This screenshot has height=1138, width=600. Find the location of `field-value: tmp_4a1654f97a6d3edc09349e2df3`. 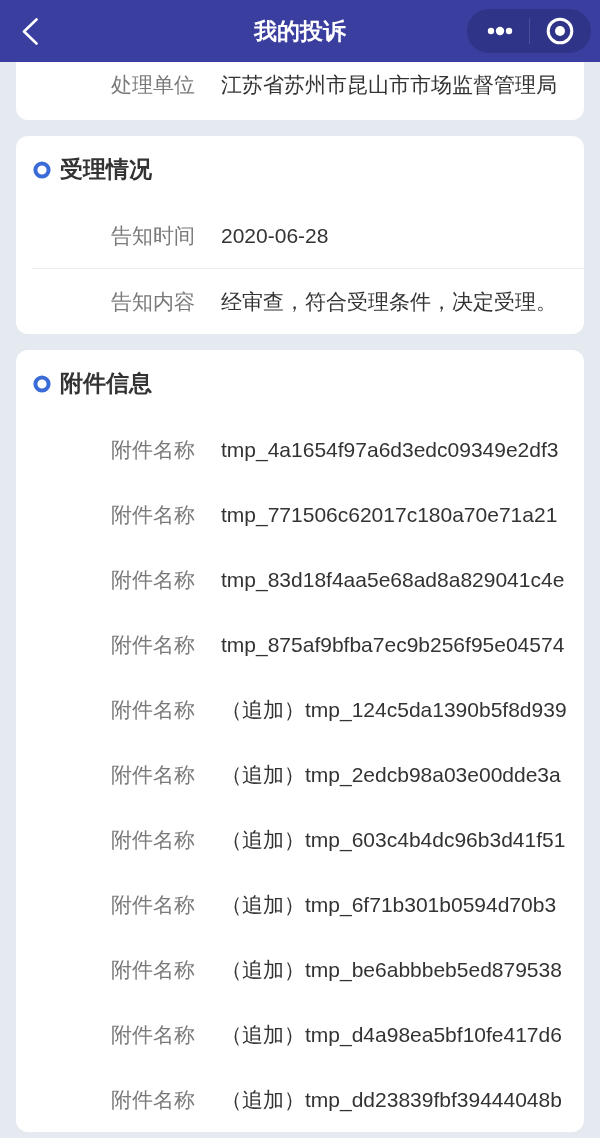

field-value: tmp_4a1654f97a6d3edc09349e2df3 is located at coordinates (390, 449).